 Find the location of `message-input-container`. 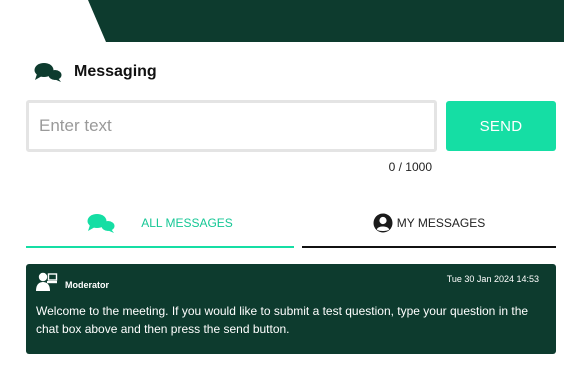

message-input-container is located at coordinates (231, 126).